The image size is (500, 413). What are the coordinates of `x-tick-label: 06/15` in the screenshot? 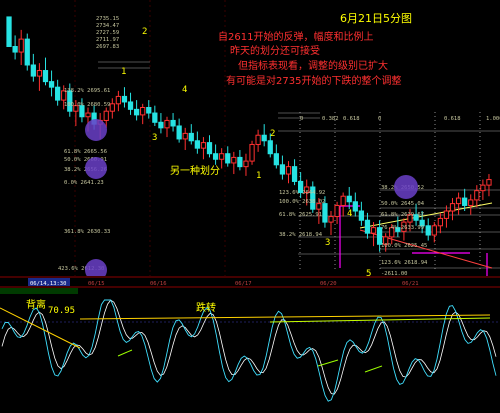 It's located at (96, 284).